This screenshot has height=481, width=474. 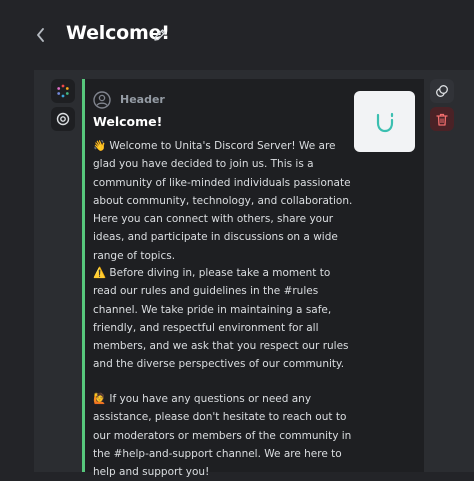 I want to click on color-wheel-icon, so click(x=63, y=91).